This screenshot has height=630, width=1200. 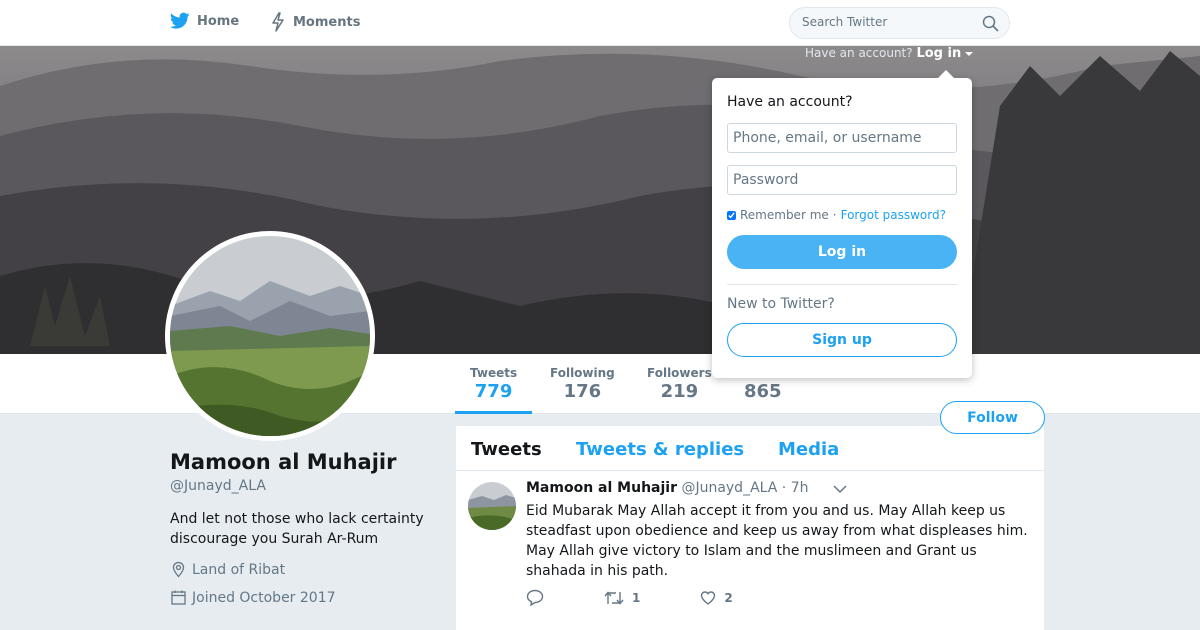 I want to click on profile-location: Land of Ribat, so click(x=227, y=569).